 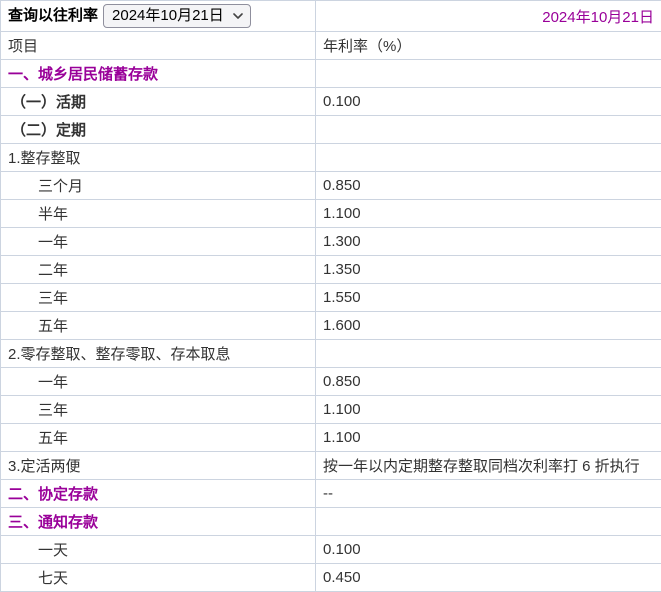 I want to click on item-cell: 1.整存整取, so click(x=158, y=158).